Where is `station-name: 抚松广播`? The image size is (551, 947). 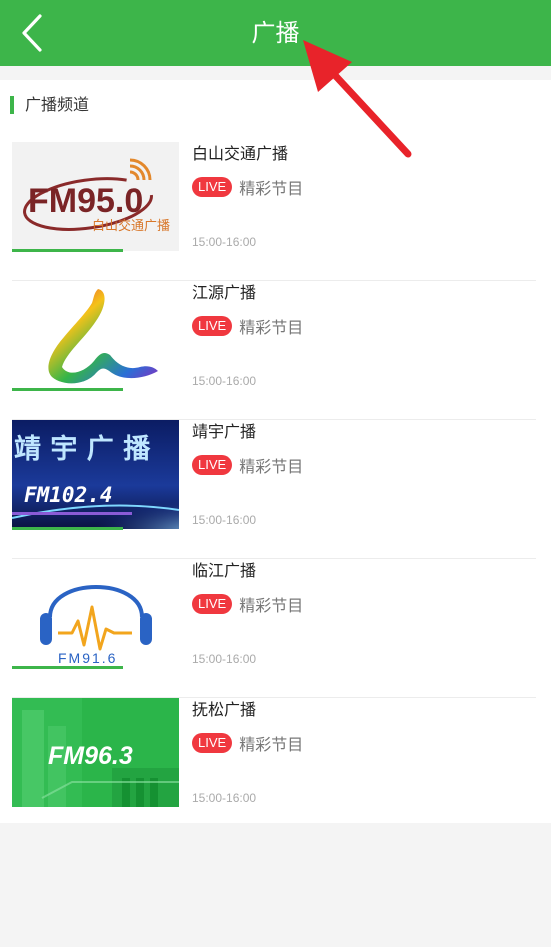 station-name: 抚松广播 is located at coordinates (224, 709).